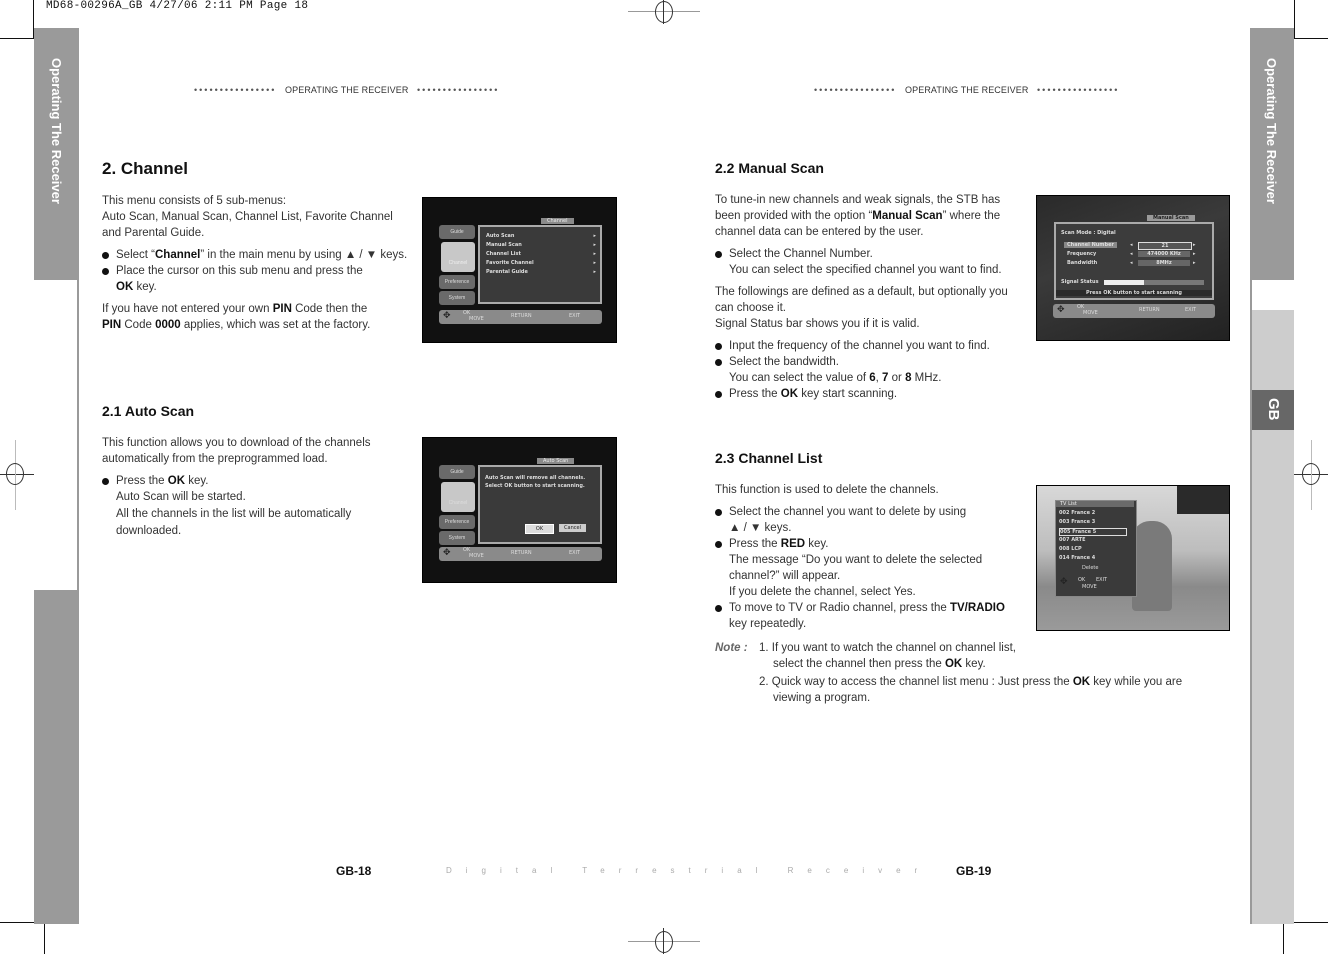 The height and width of the screenshot is (954, 1328). Describe the element at coordinates (664, 941) in the screenshot. I see `registration-mark-bottom` at that location.